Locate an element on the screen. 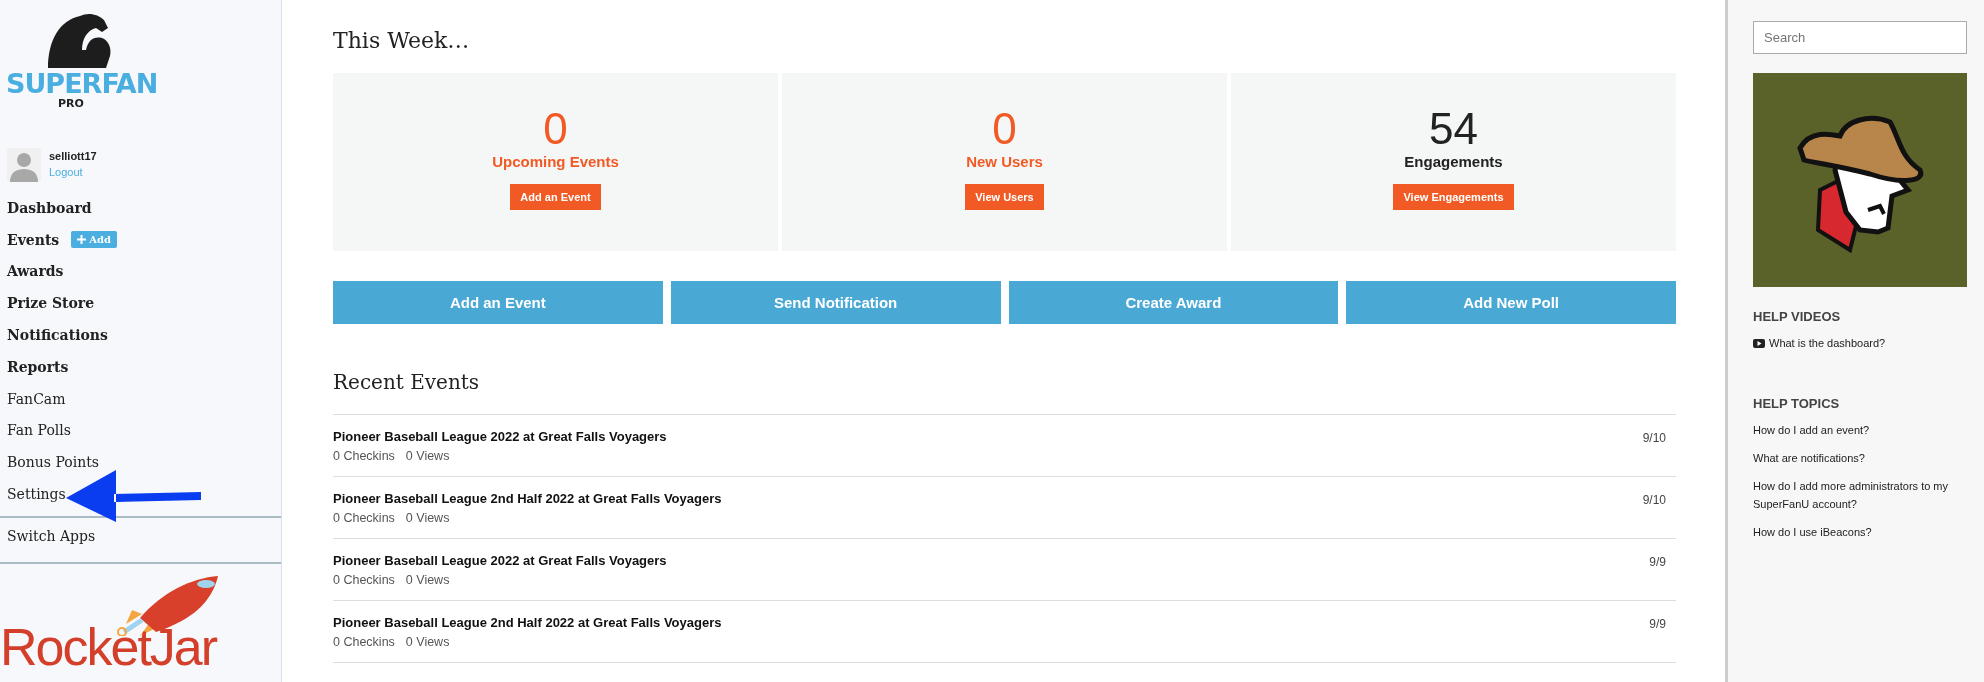  nav-item: FanCam is located at coordinates (36, 398).